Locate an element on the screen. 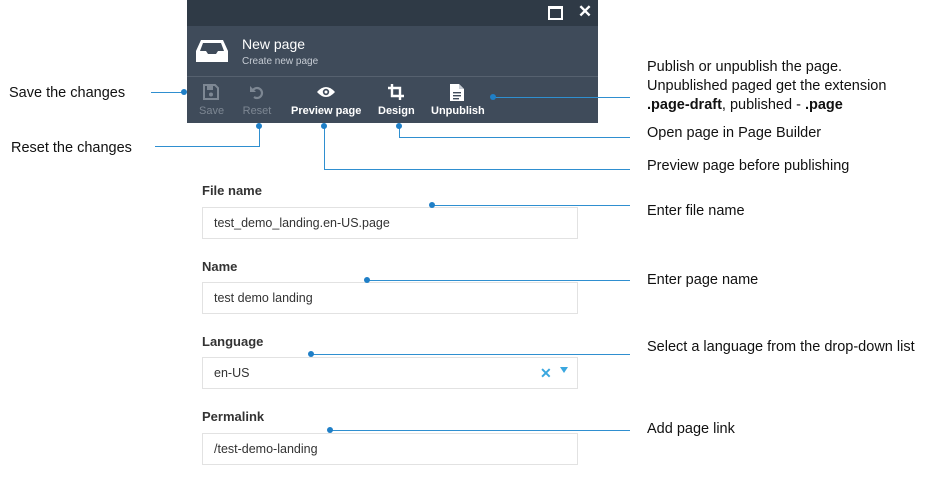 This screenshot has height=486, width=936. unpublish-button-label: Unpublish is located at coordinates (458, 111).